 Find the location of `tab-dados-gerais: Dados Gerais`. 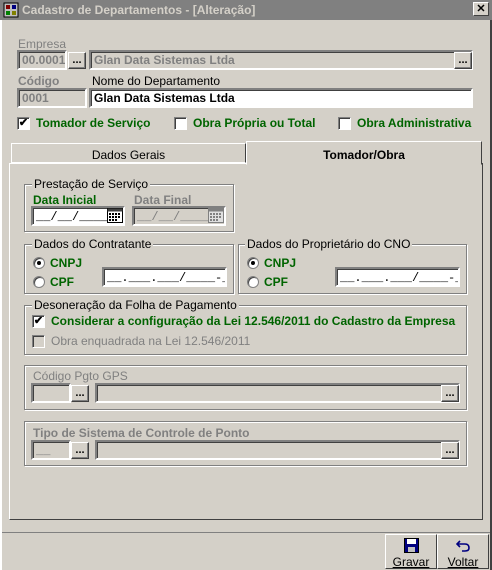

tab-dados-gerais: Dados Gerais is located at coordinates (128, 153).